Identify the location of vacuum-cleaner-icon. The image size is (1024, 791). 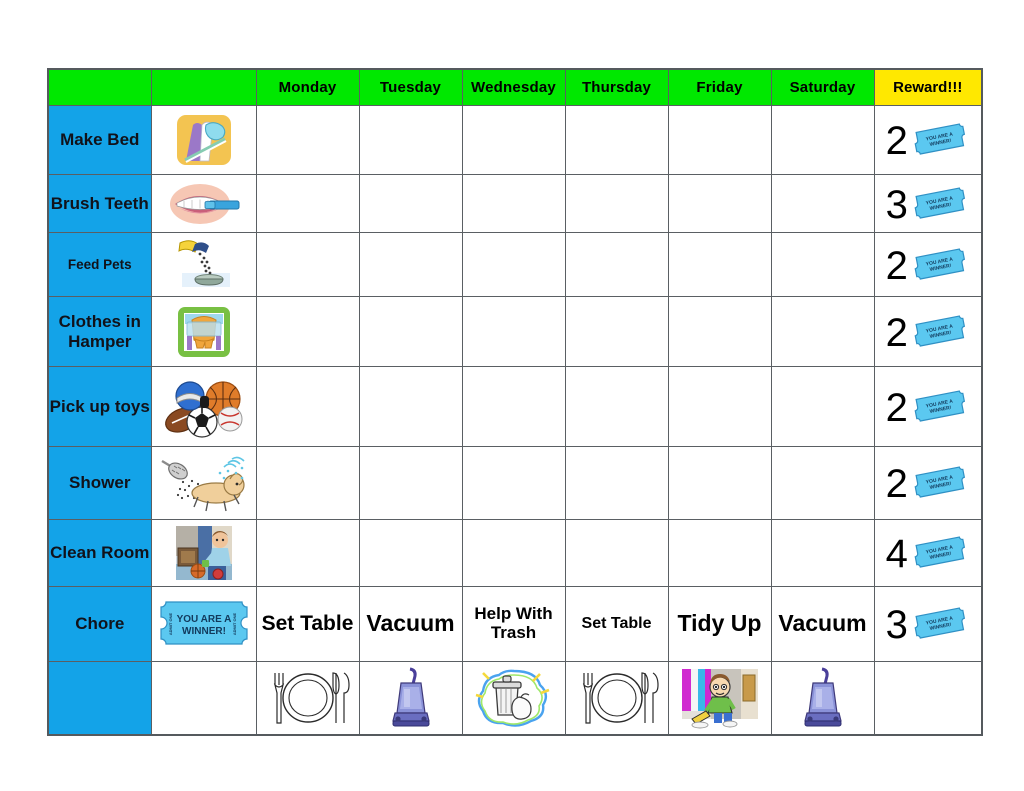
(822, 697).